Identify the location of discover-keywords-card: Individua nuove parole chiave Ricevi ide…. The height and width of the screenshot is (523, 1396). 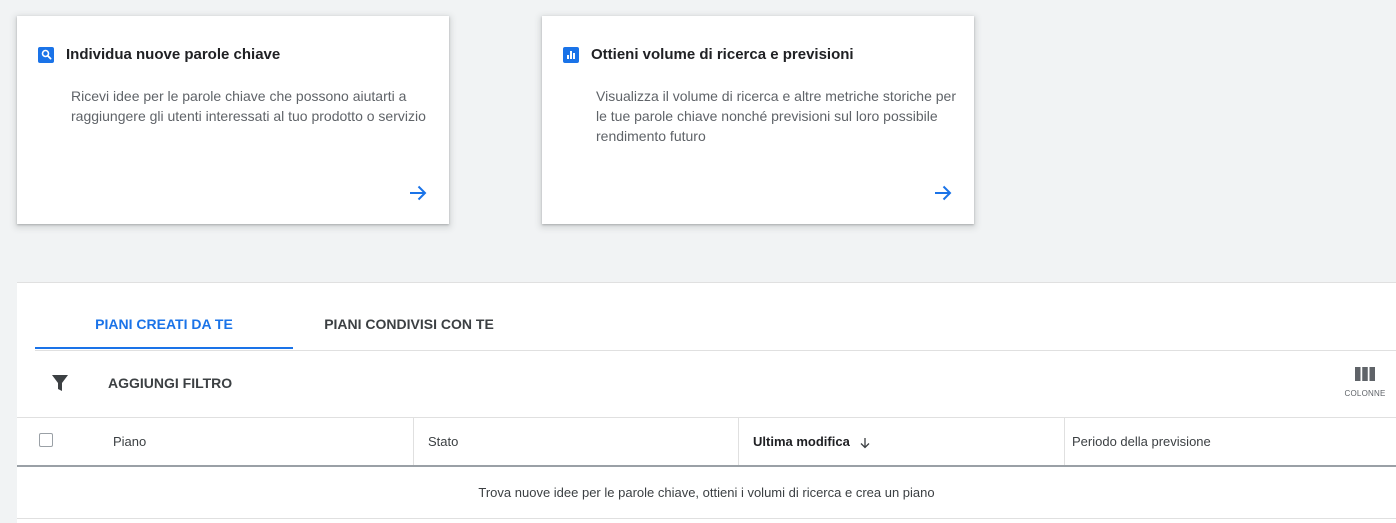
(233, 120).